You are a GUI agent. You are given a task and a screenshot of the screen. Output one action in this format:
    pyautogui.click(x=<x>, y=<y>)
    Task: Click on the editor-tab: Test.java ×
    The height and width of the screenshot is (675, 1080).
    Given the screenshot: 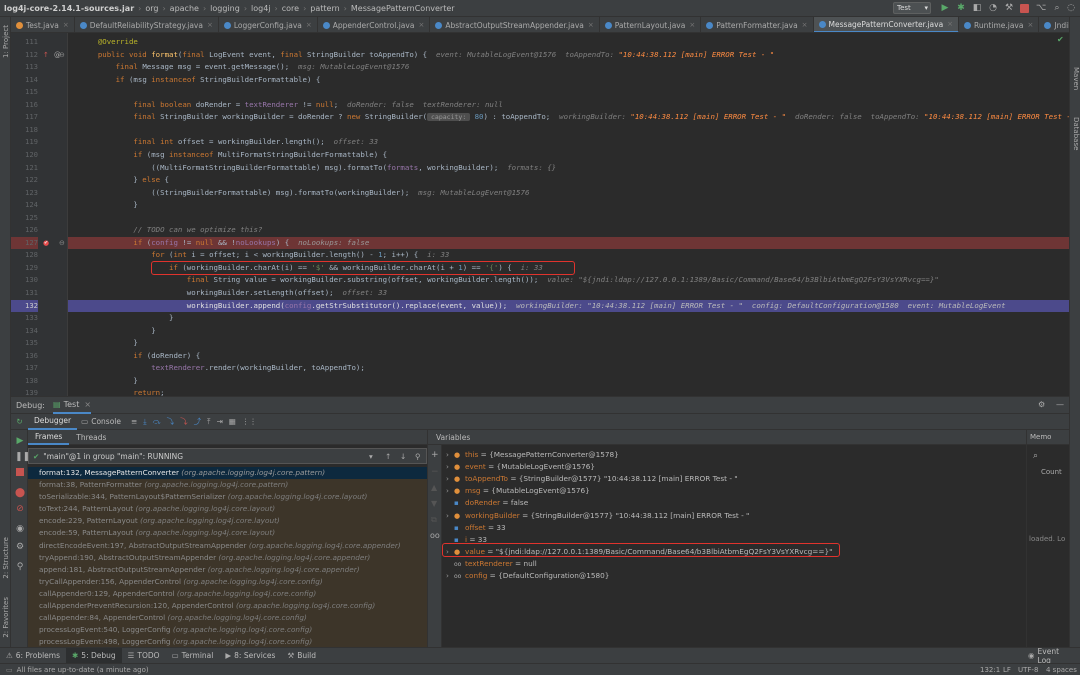 What is the action you would take?
    pyautogui.click(x=43, y=24)
    